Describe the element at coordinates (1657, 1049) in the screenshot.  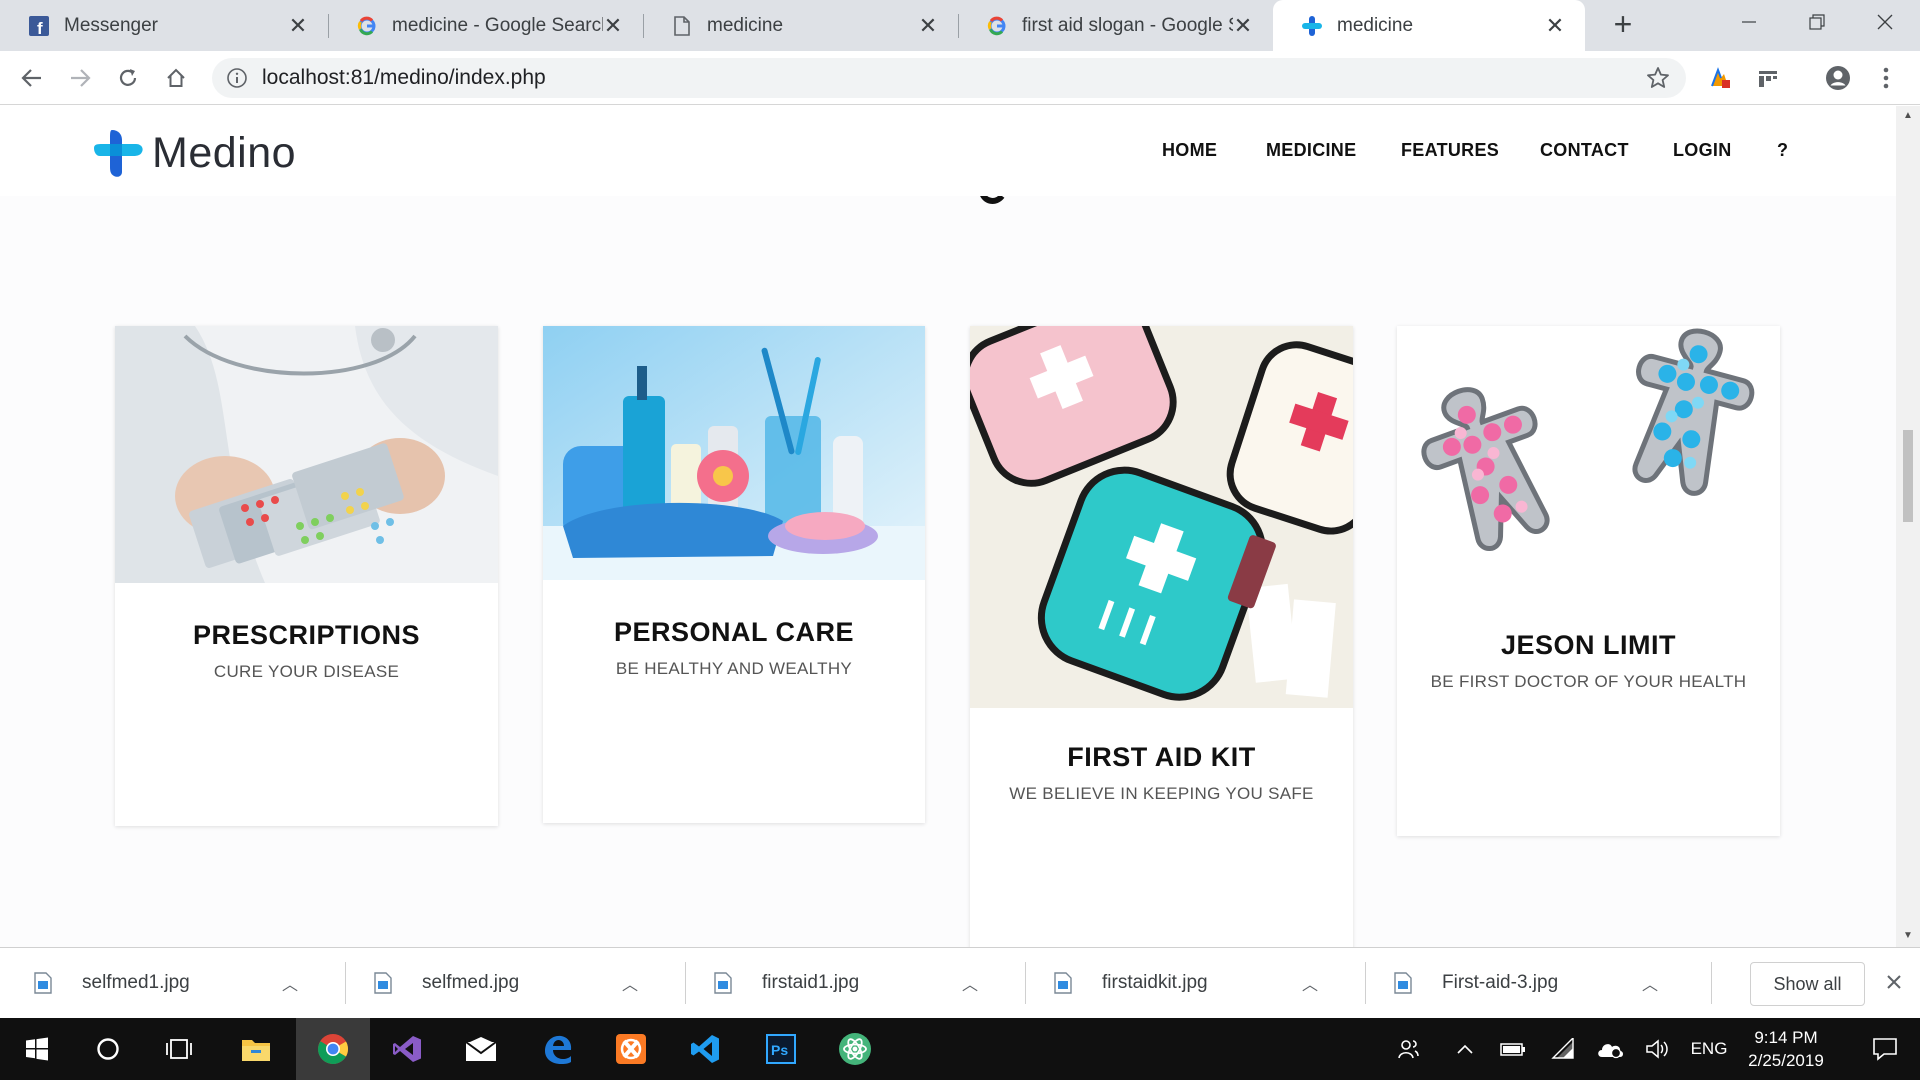
I see `volume-icon` at that location.